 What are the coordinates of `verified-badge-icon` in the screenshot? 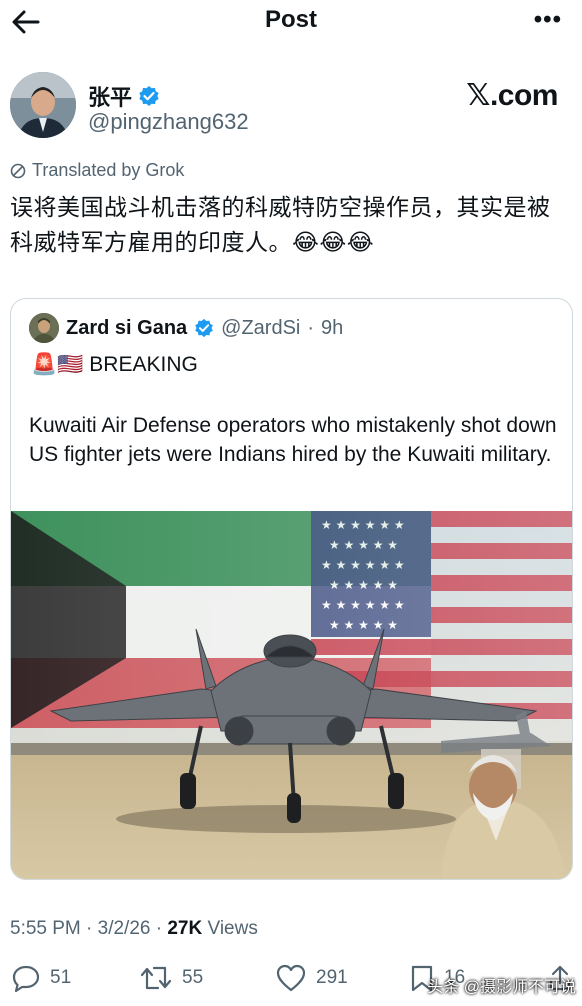 It's located at (149, 96).